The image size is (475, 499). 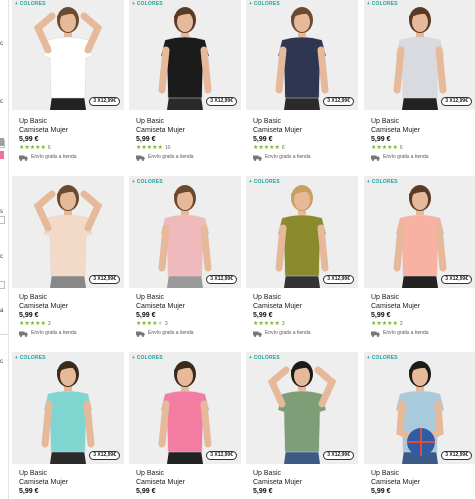 I want to click on product-price: 5,99 €, so click(x=263, y=491).